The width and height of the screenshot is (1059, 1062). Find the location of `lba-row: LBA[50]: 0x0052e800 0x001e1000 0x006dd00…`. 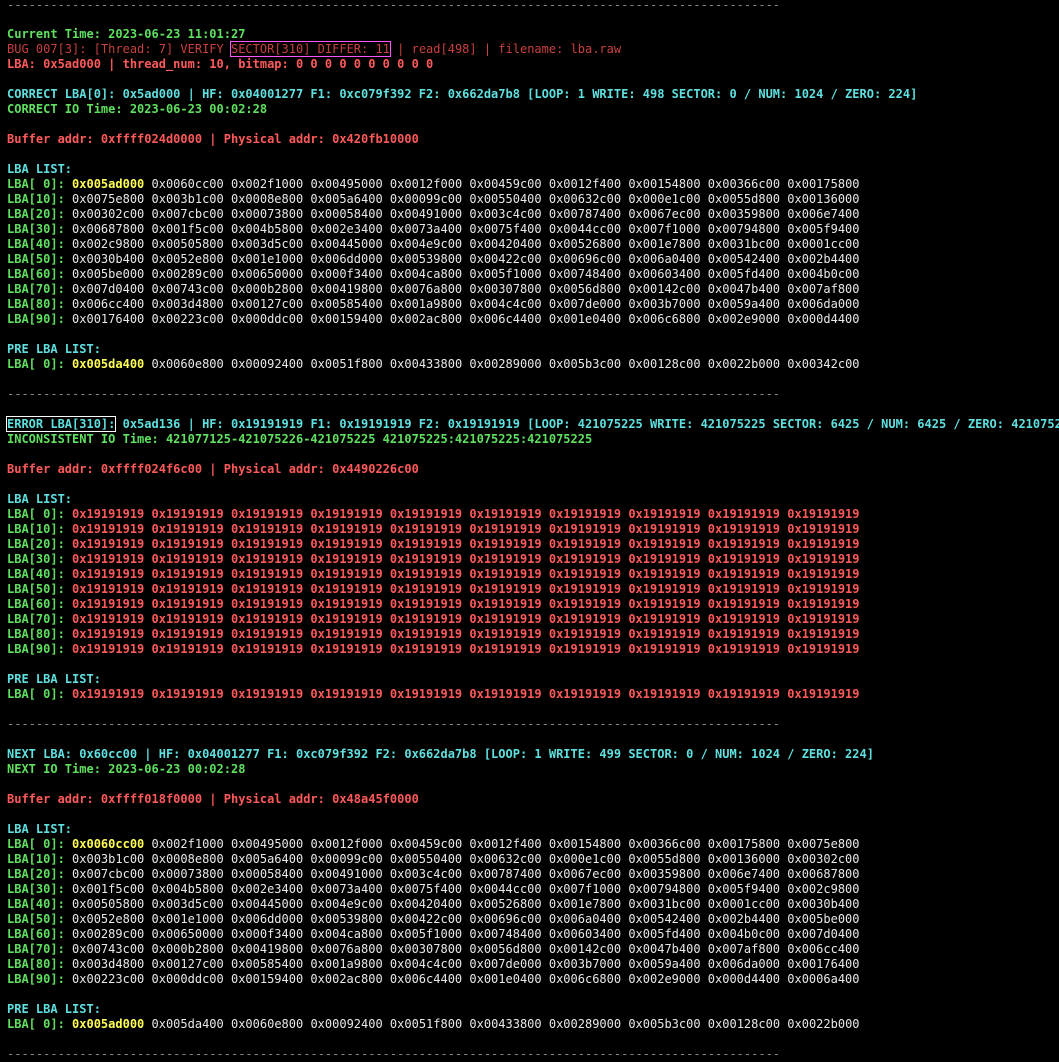

lba-row: LBA[50]: 0x0052e800 0x001e1000 0x006dd00… is located at coordinates (433, 919).